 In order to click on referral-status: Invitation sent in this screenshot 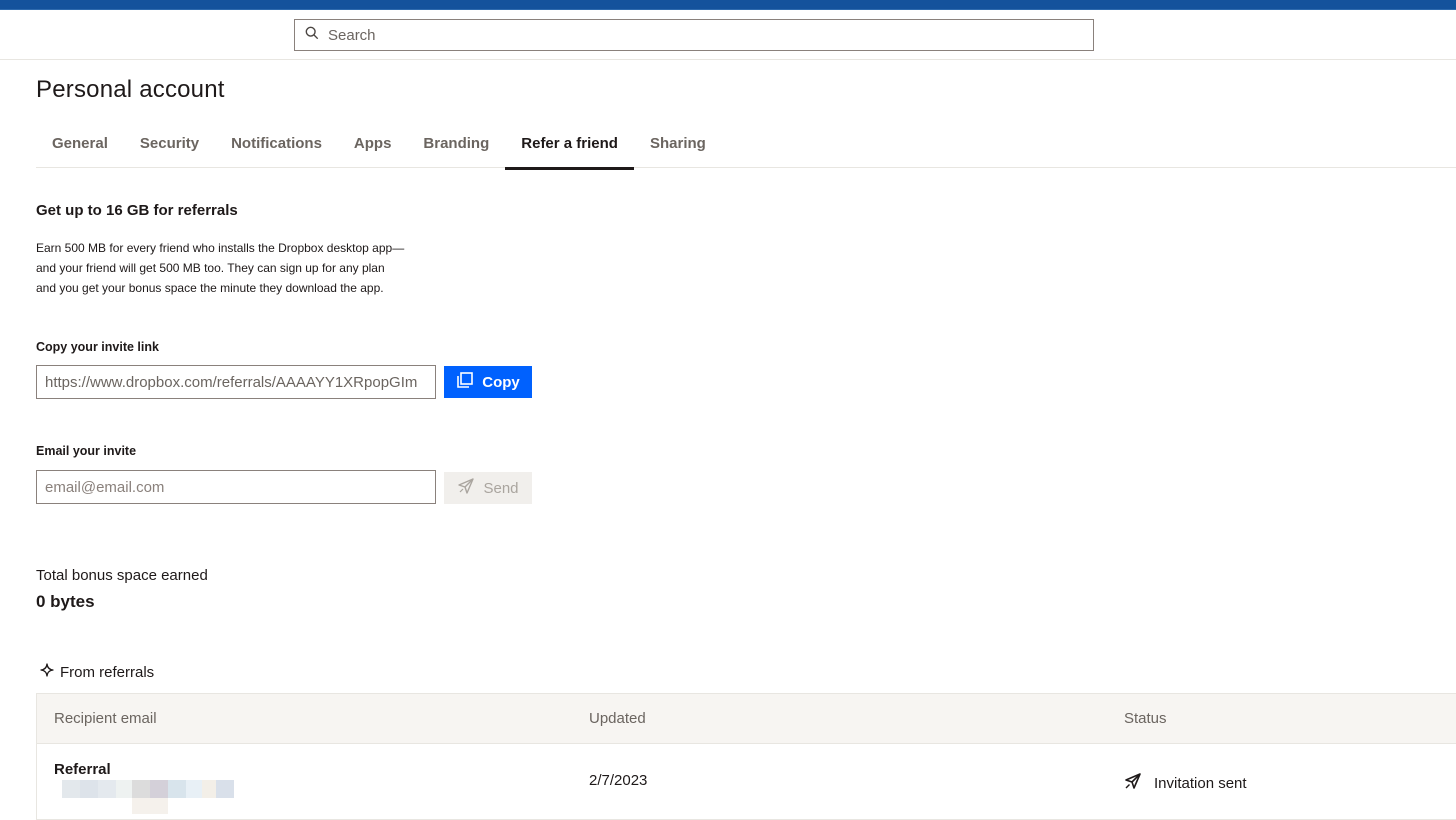, I will do `click(1185, 783)`.